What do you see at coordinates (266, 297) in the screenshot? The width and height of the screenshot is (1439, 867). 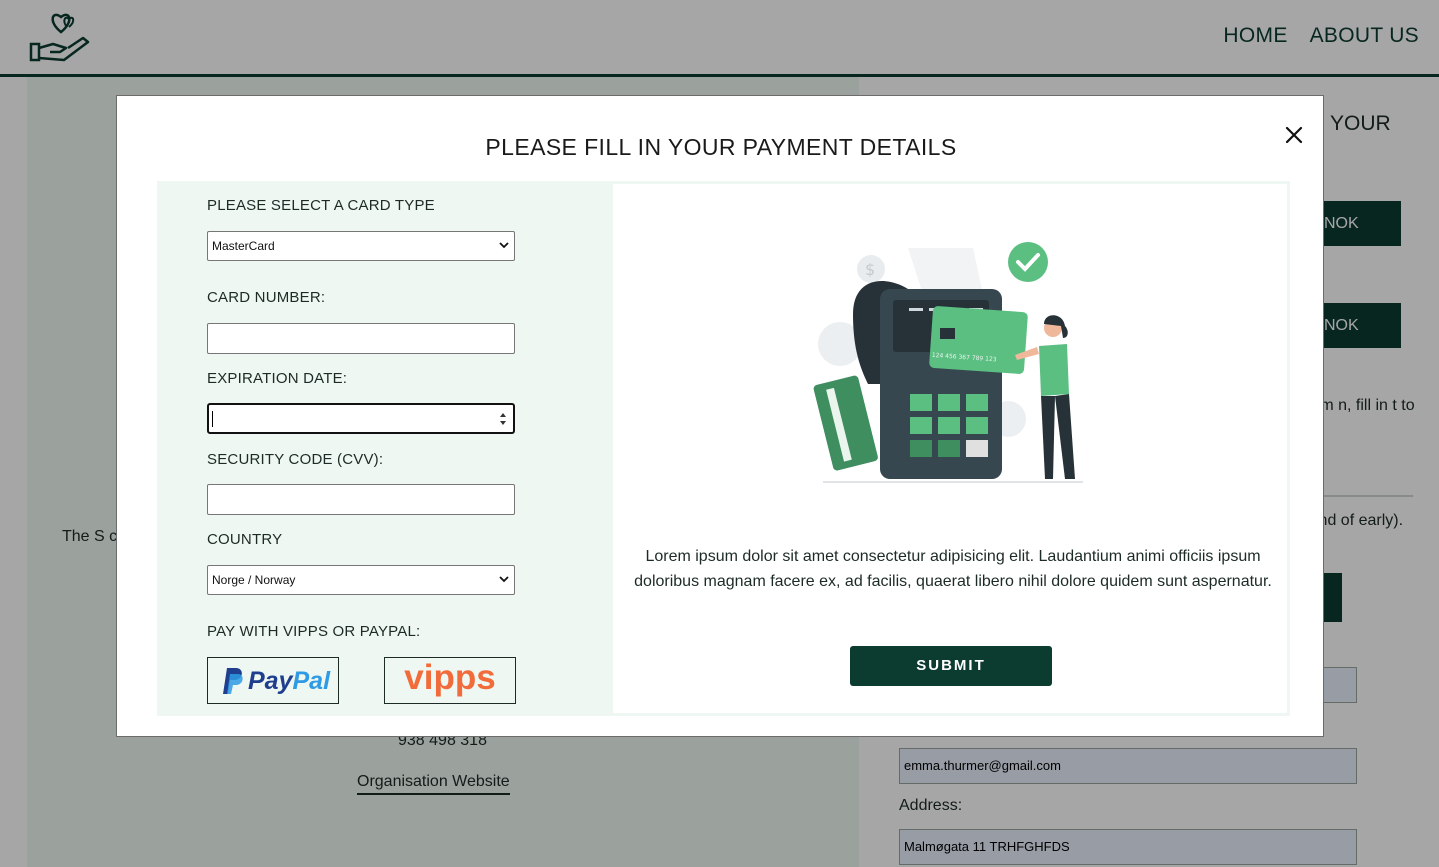 I see `card-number-label: CARD NUMBER:` at bounding box center [266, 297].